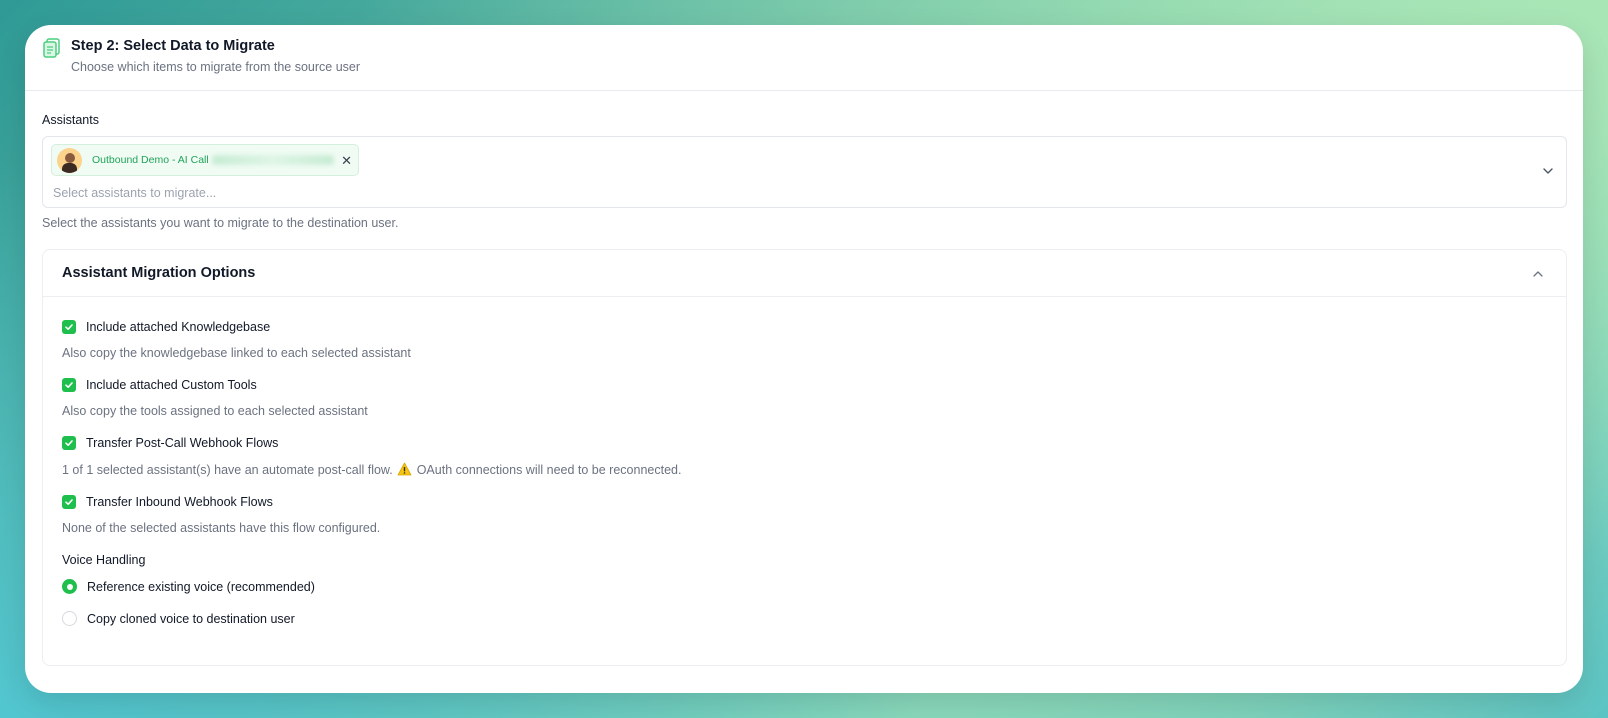 This screenshot has width=1608, height=718. Describe the element at coordinates (1548, 171) in the screenshot. I see `chevron-down-icon` at that location.